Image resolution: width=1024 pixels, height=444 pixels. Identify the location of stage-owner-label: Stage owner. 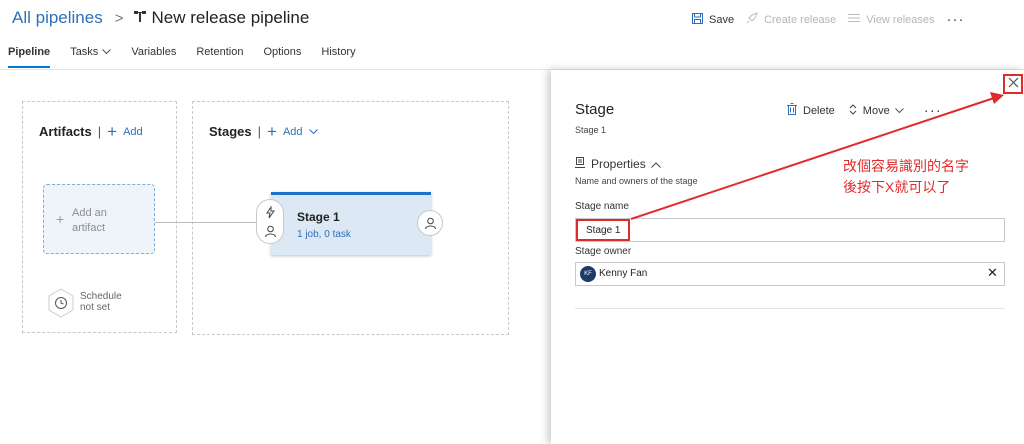
(603, 251).